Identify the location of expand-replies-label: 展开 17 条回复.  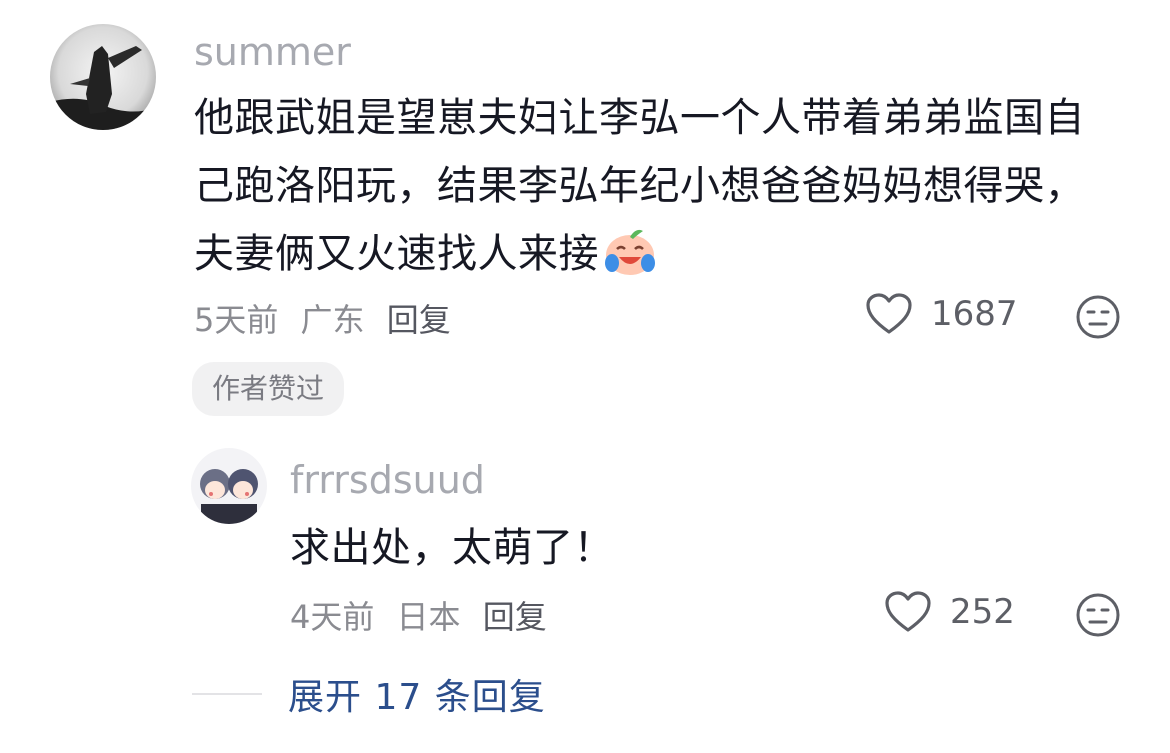
(417, 697).